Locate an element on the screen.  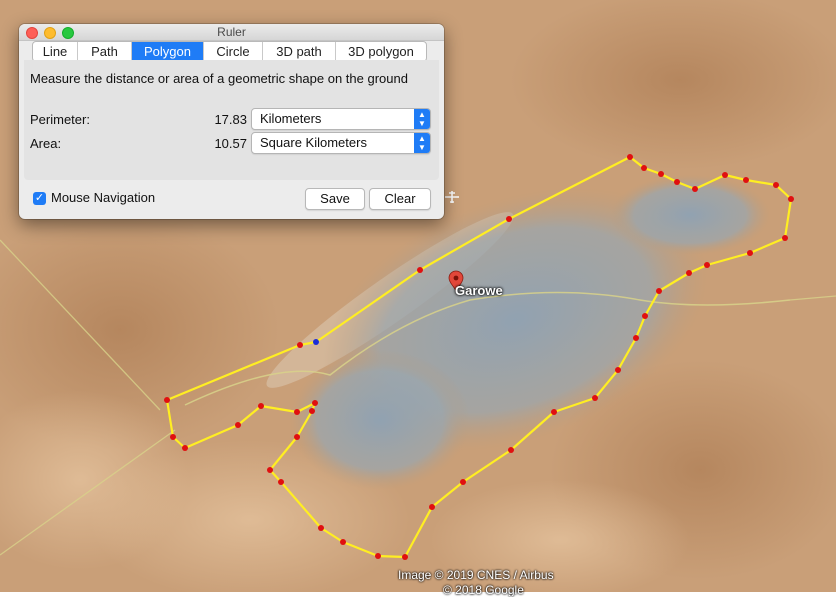
area-value: 10.57 is located at coordinates (230, 143).